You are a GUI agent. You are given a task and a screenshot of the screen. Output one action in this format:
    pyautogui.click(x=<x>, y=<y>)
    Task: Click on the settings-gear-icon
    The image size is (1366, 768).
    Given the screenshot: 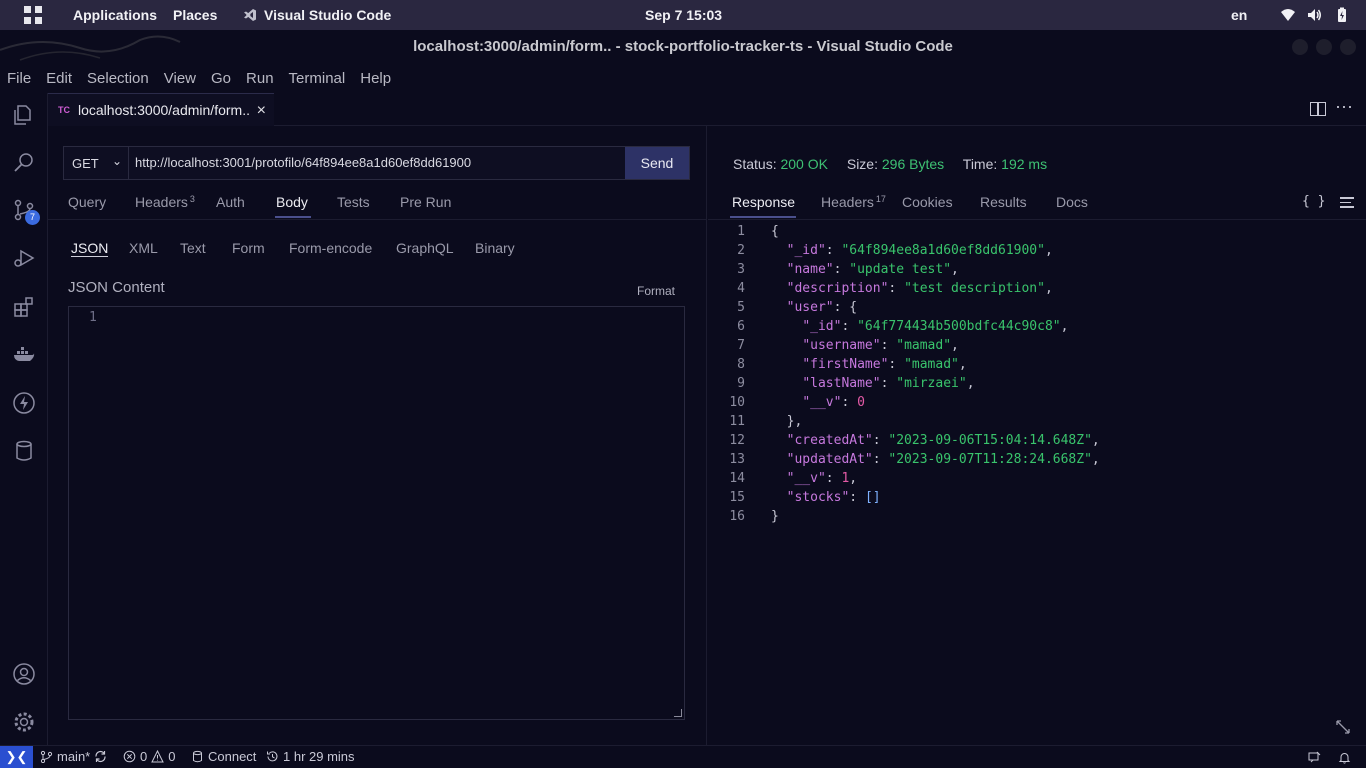 What is the action you would take?
    pyautogui.click(x=24, y=722)
    